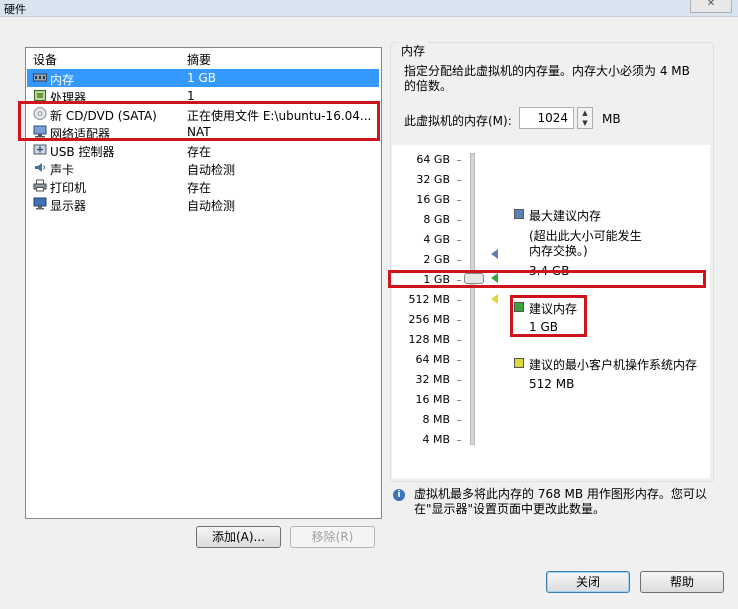 Image resolution: width=738 pixels, height=609 pixels. I want to click on close-icon: ✕, so click(711, 6).